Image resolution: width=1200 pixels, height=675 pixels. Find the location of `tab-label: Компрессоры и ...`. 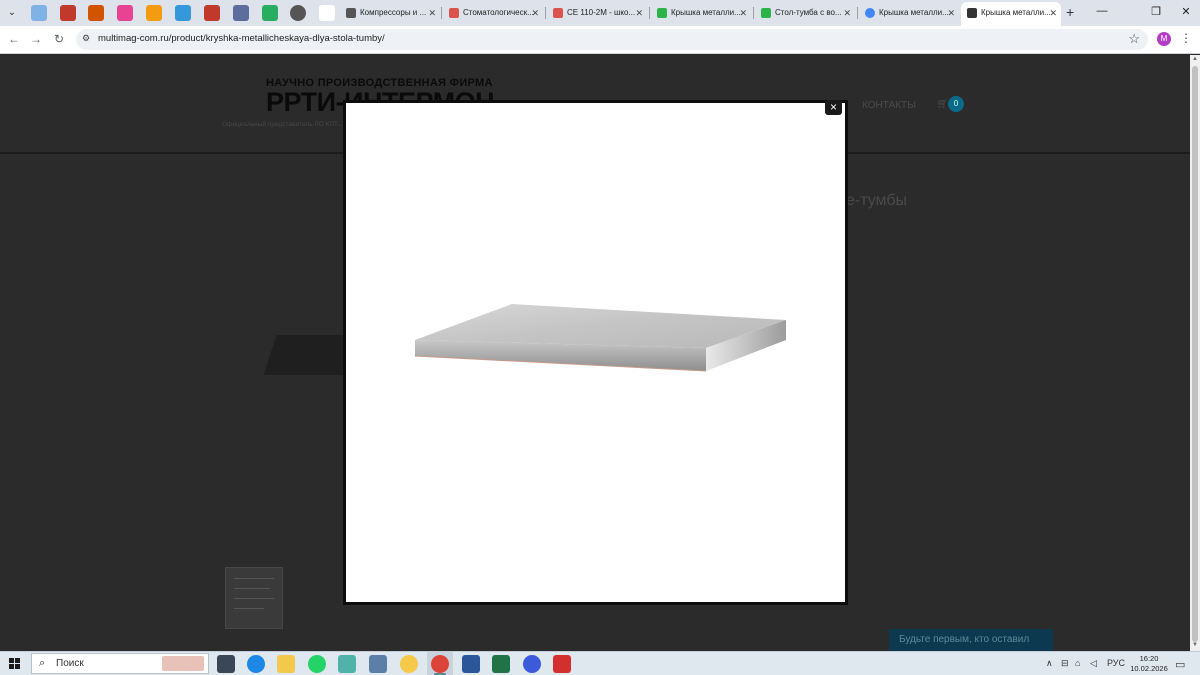

tab-label: Компрессоры и ... is located at coordinates (393, 12).